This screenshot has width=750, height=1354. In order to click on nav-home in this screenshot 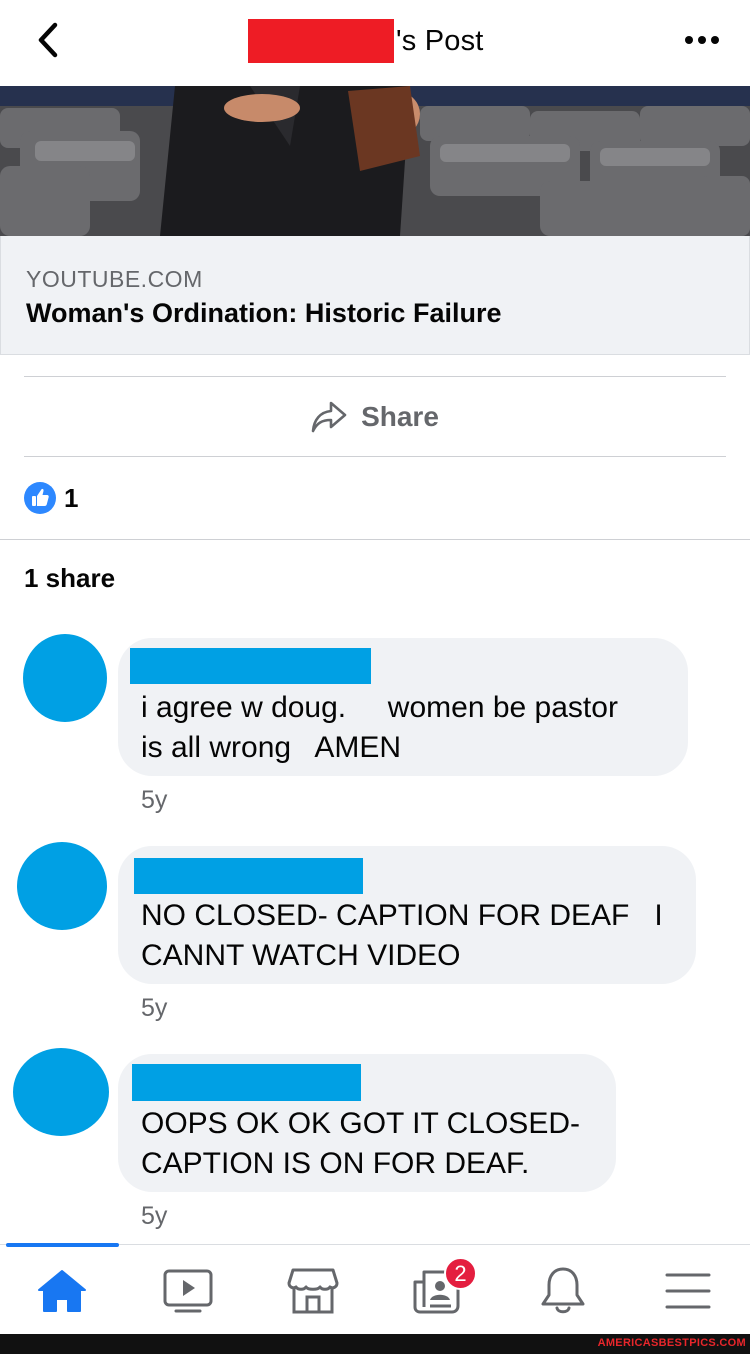, I will do `click(62, 1291)`.